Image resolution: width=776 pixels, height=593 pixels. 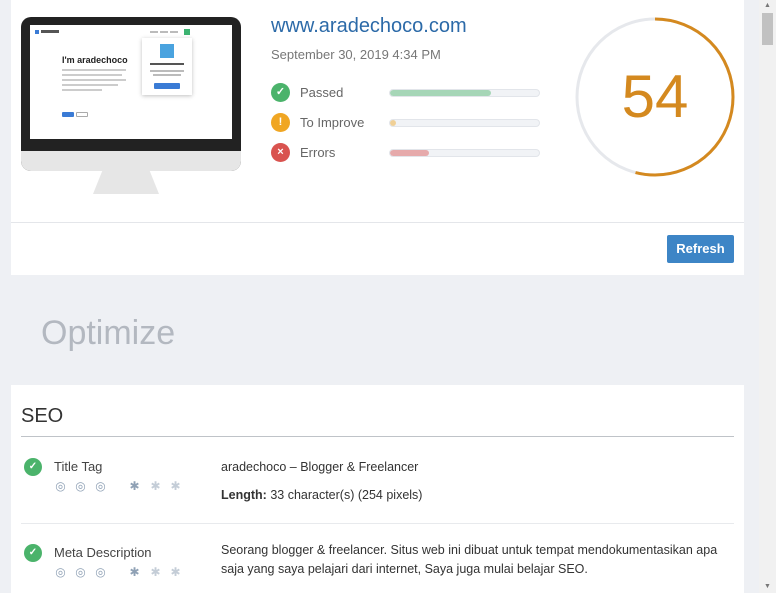 I want to click on seo-item-value: aradechoco – Blogger & Freelancer, so click(x=320, y=467).